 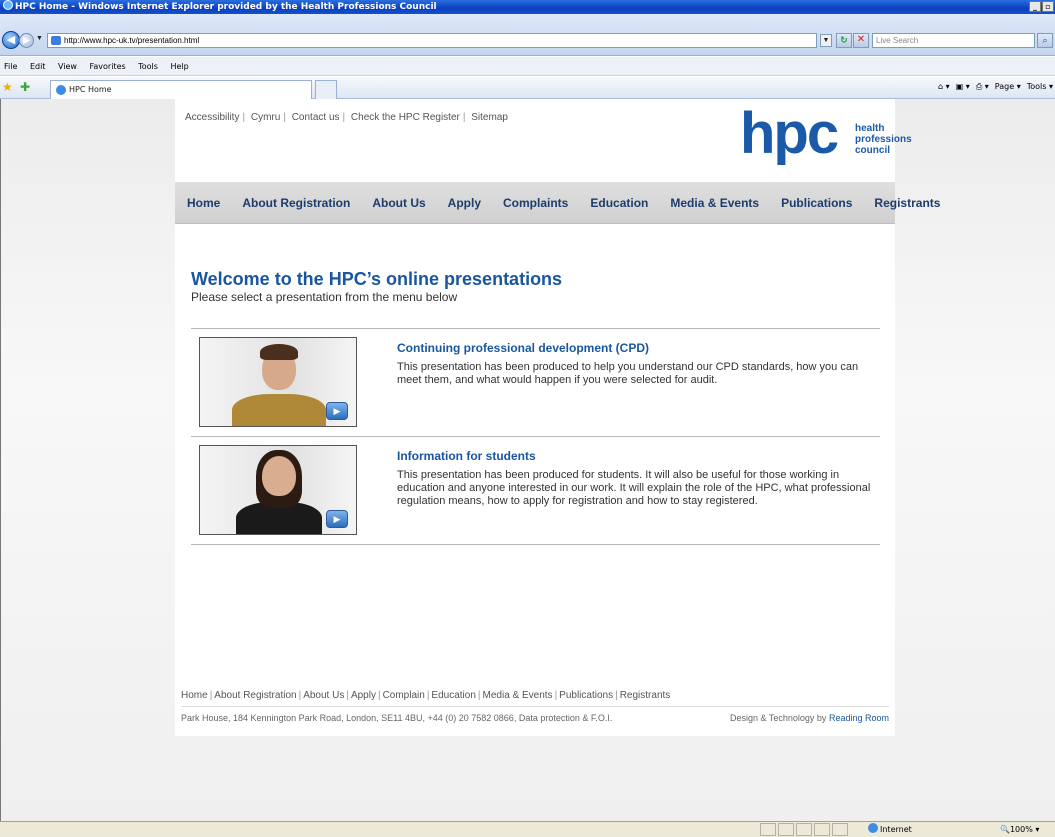 I want to click on footer-link-about-us: About Us, so click(x=323, y=695).